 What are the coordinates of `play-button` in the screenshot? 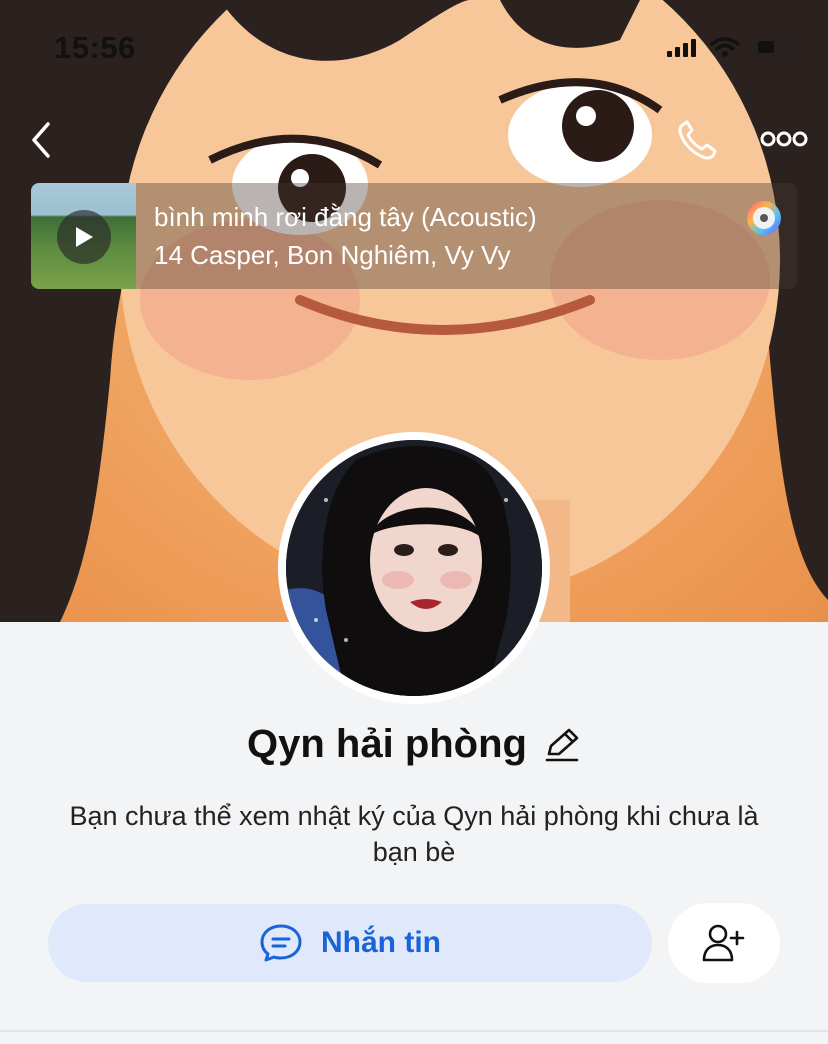 It's located at (84, 237).